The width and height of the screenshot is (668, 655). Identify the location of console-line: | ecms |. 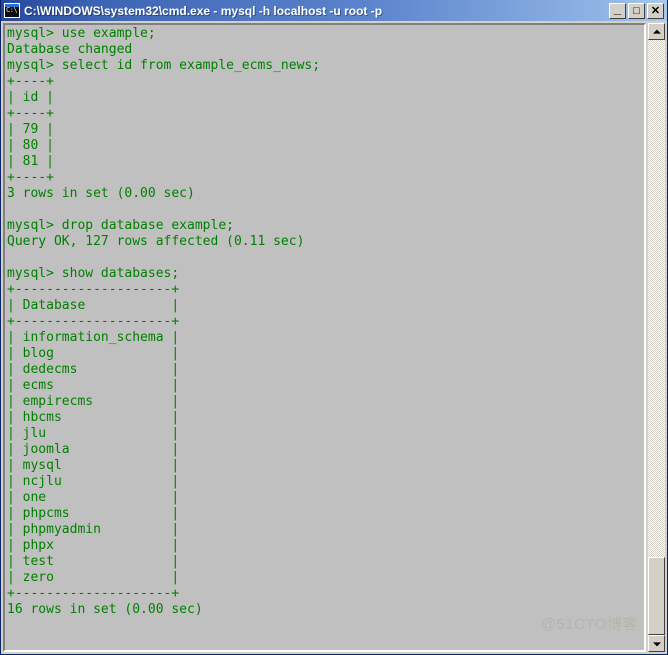
(93, 385).